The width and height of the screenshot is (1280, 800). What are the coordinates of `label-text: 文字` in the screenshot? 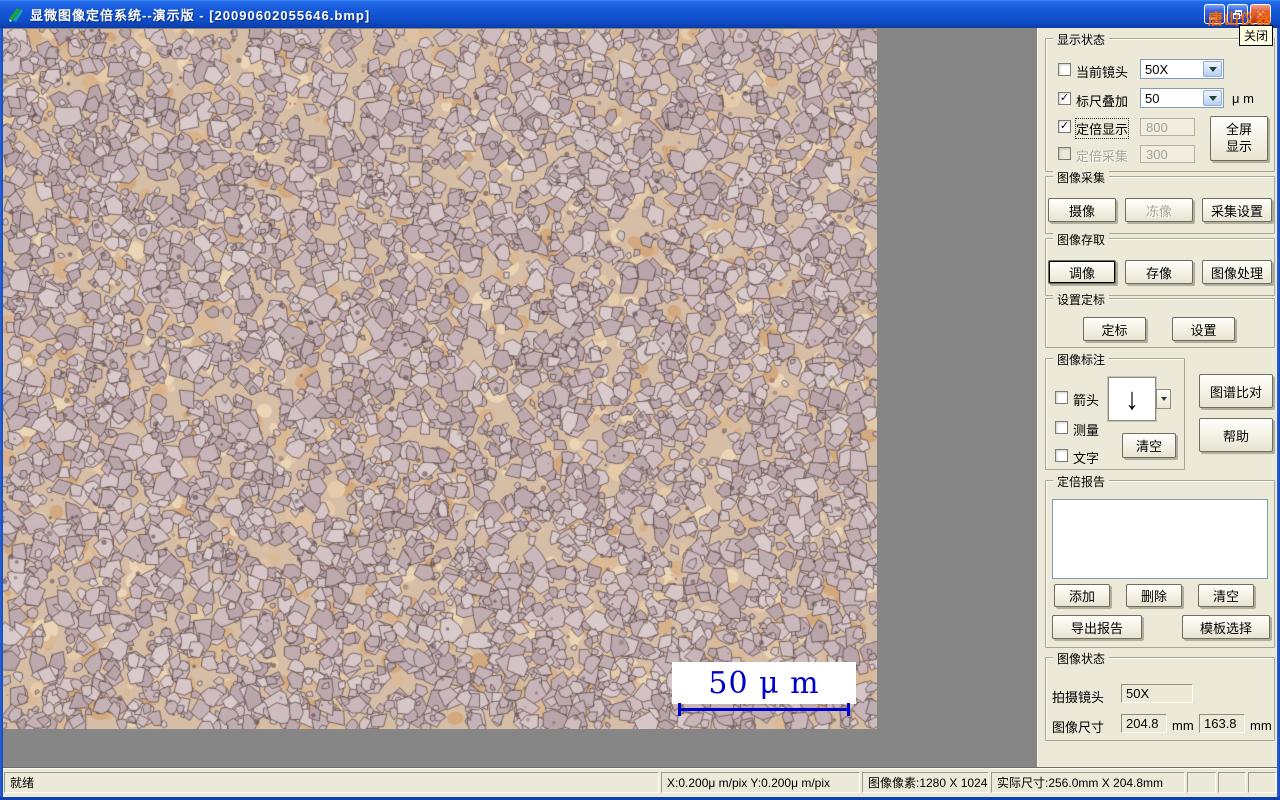 It's located at (1086, 458).